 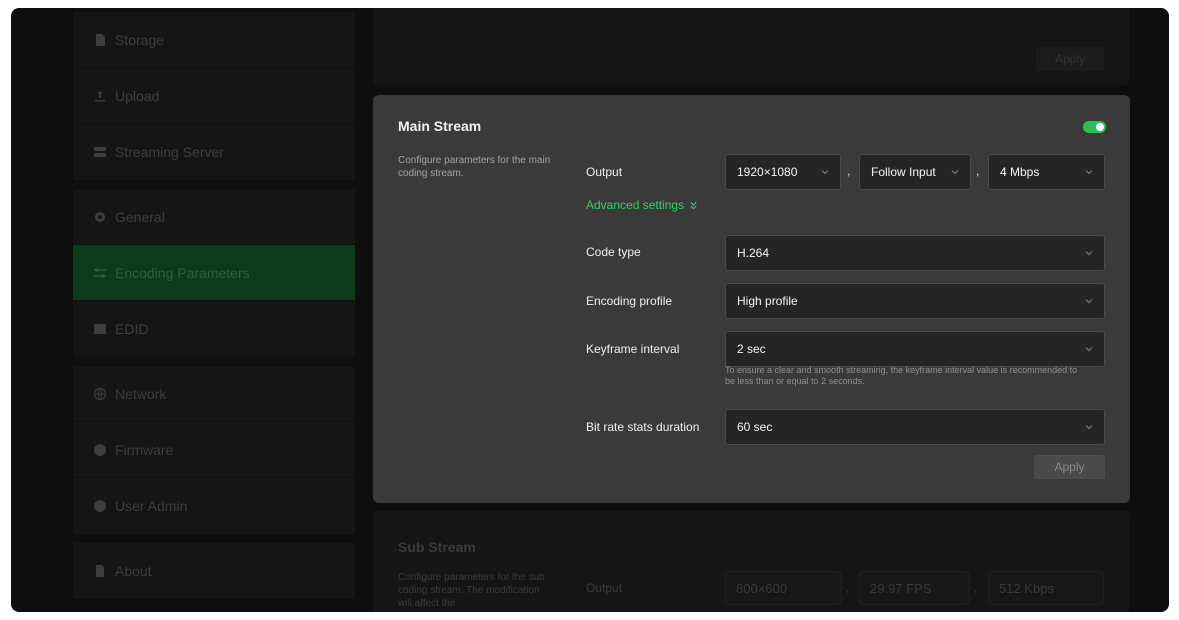 I want to click on sidebar-item-firmware: Firmware, so click(x=214, y=450).